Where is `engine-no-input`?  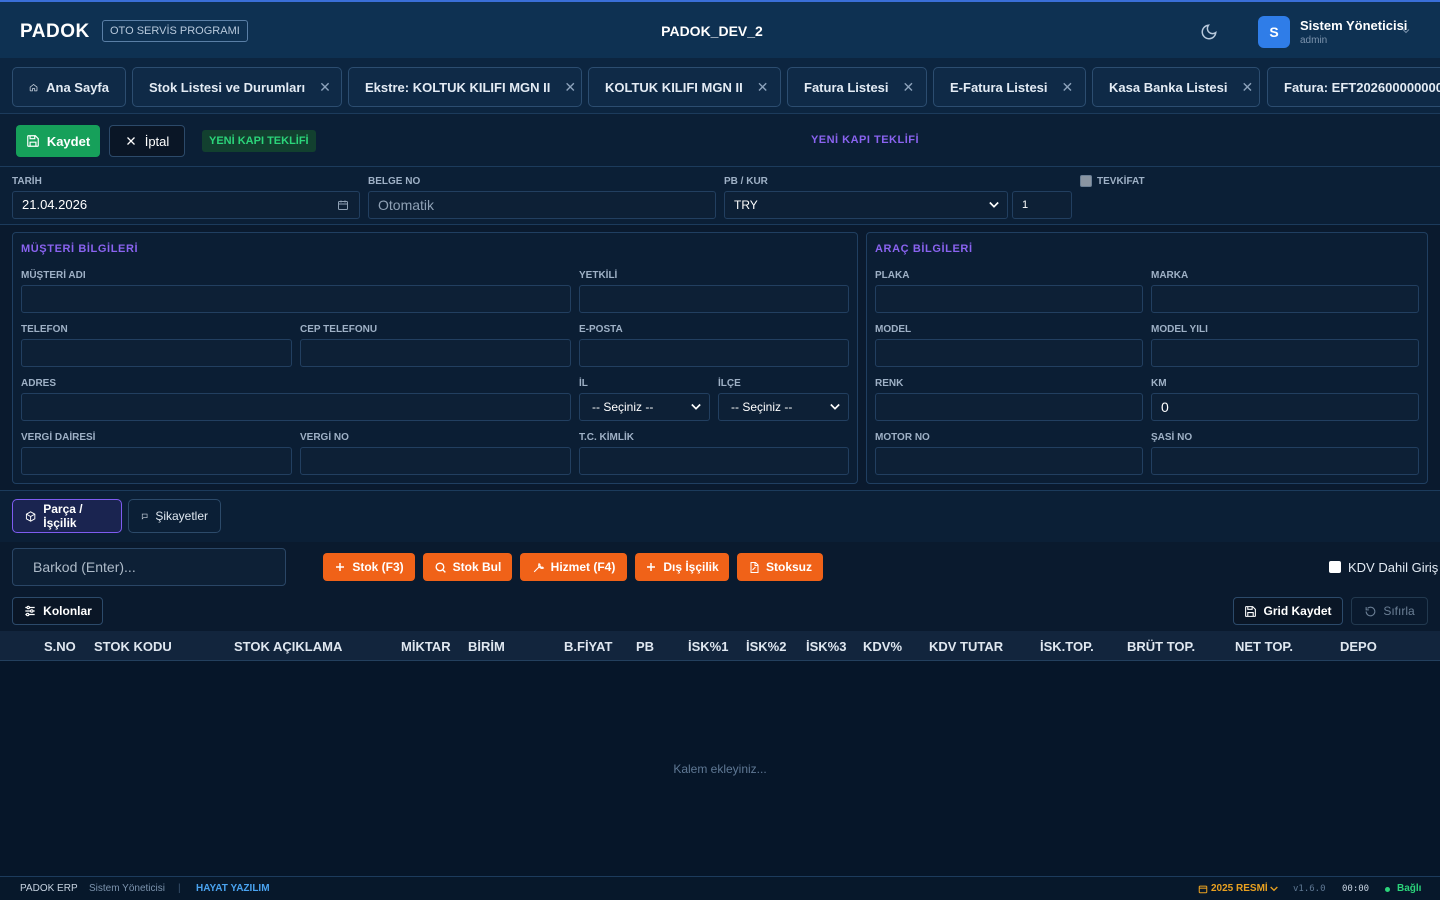 engine-no-input is located at coordinates (1009, 461).